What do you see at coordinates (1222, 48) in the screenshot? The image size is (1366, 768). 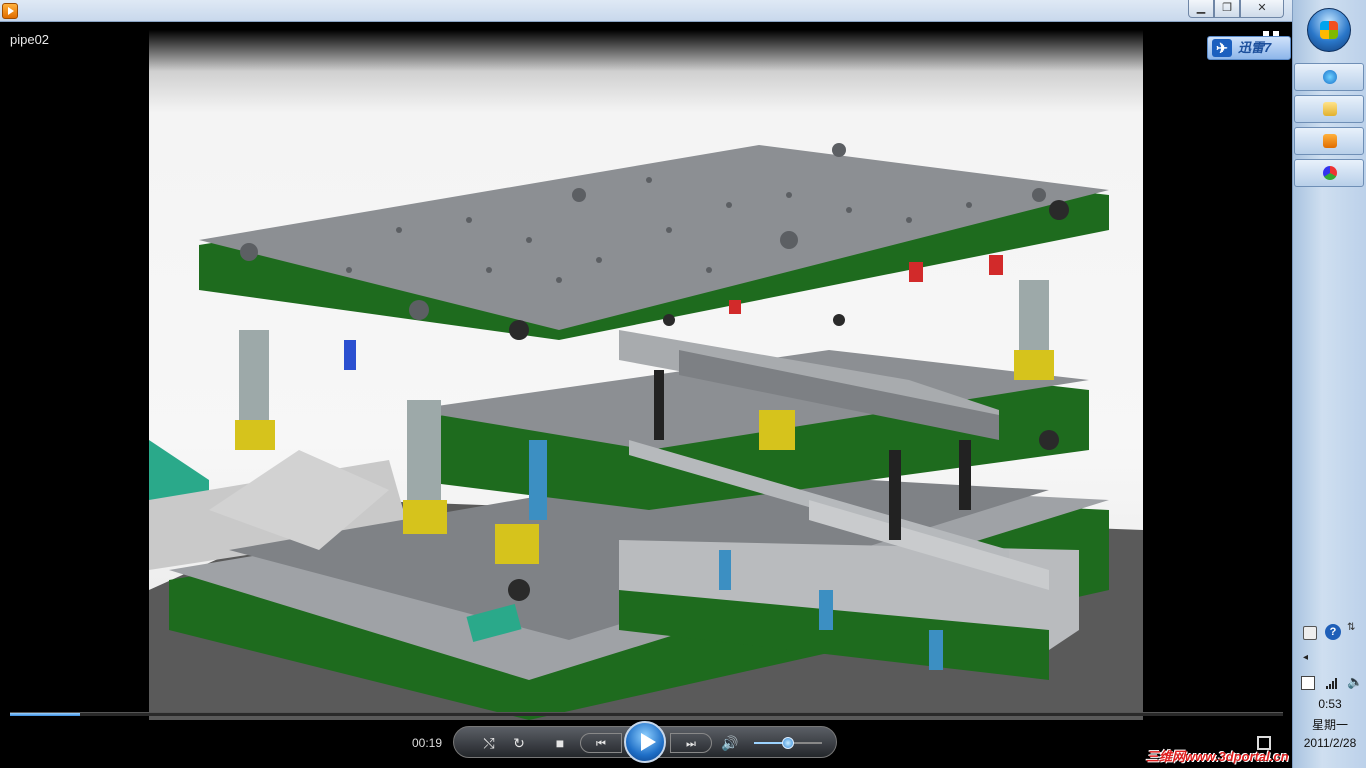 I see `xunlei-logo-icon: ✈` at bounding box center [1222, 48].